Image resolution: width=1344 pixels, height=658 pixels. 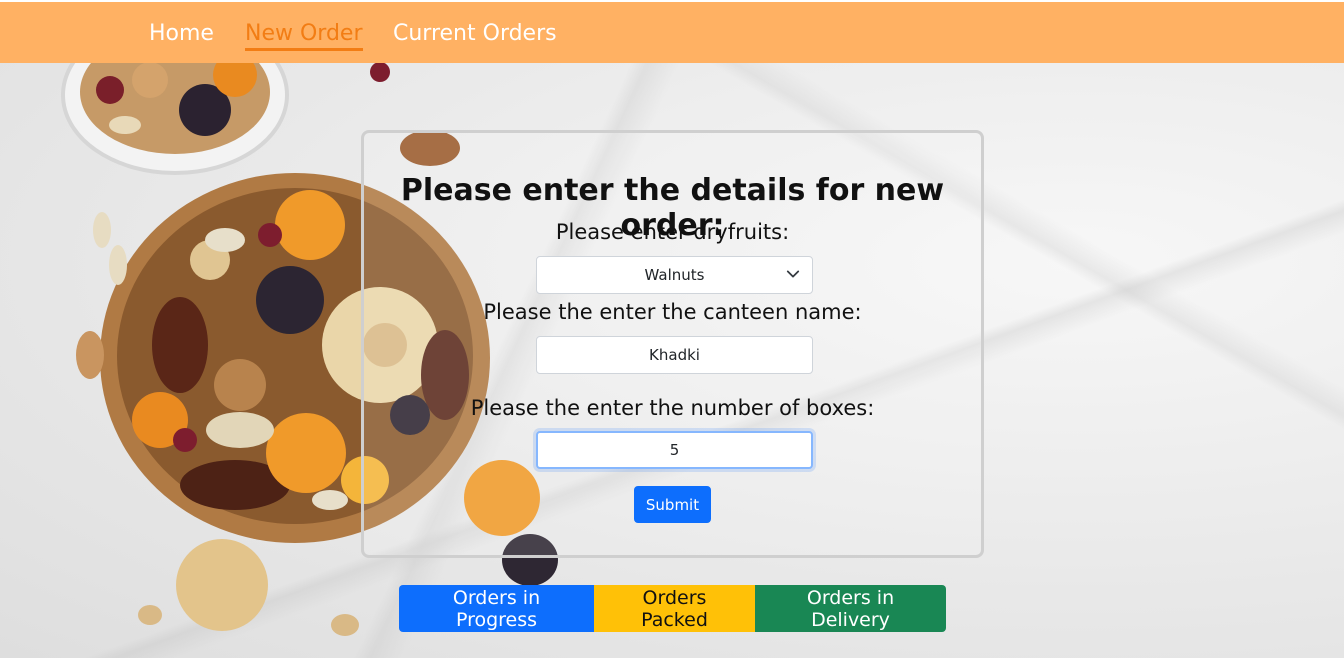 I want to click on nav-home: Home, so click(x=181, y=34).